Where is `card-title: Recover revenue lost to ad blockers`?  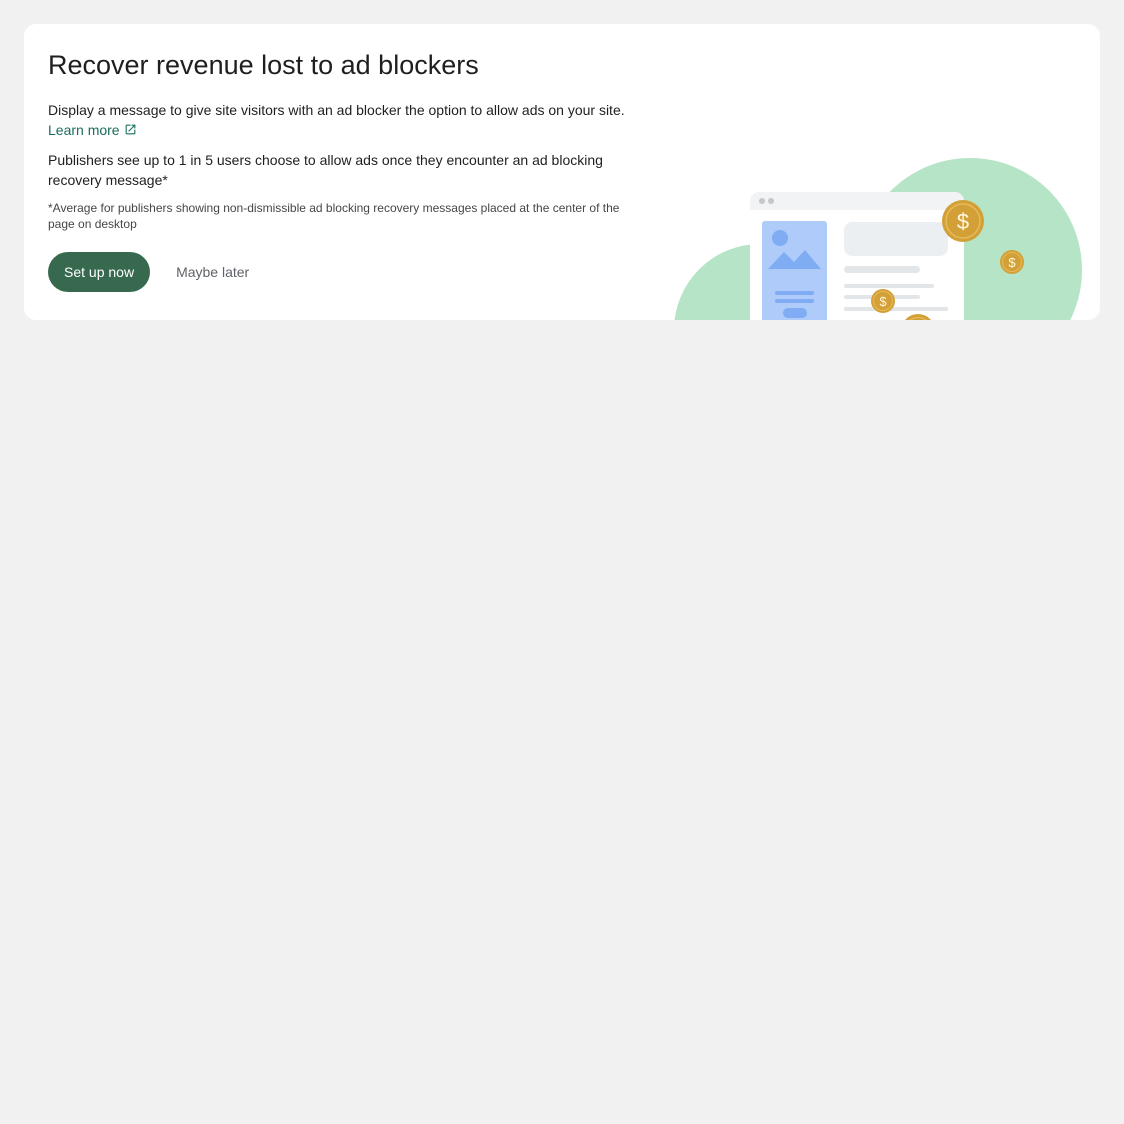
card-title: Recover revenue lost to ad blockers is located at coordinates (263, 65).